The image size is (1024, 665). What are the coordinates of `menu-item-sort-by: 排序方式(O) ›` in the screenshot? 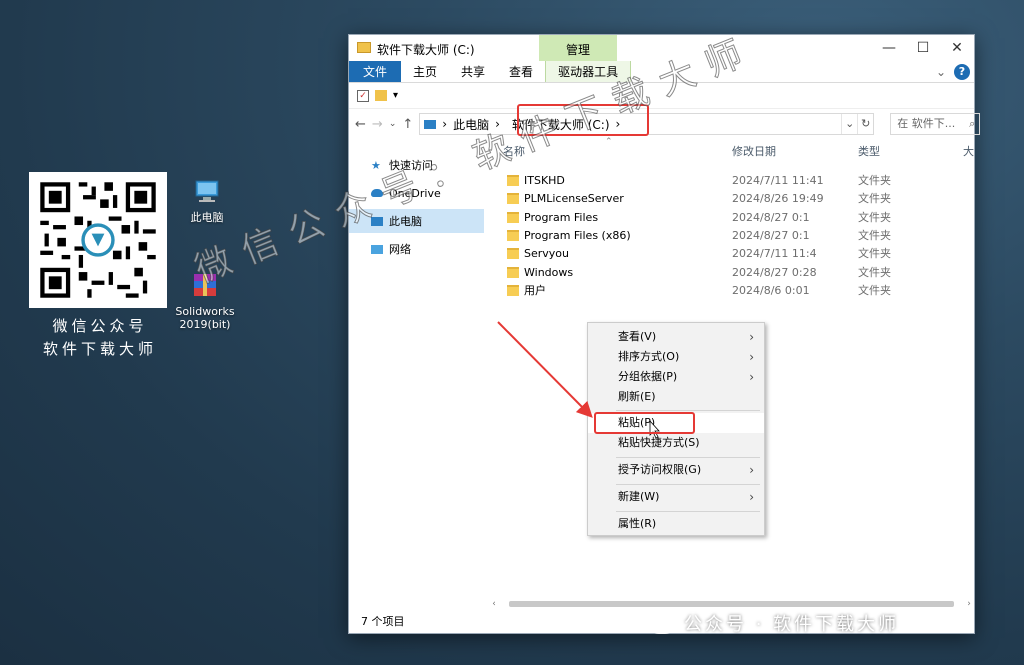 It's located at (676, 357).